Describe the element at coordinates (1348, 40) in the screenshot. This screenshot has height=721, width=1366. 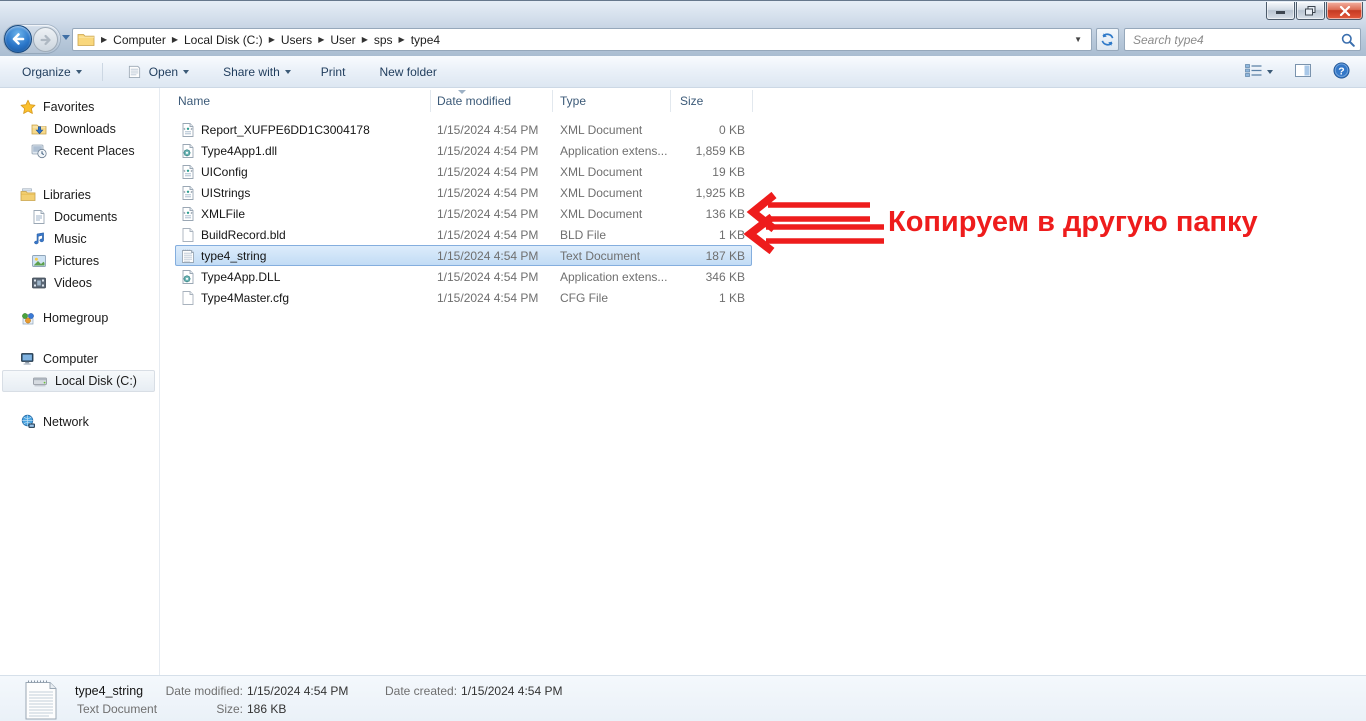
I see `search-icon` at that location.